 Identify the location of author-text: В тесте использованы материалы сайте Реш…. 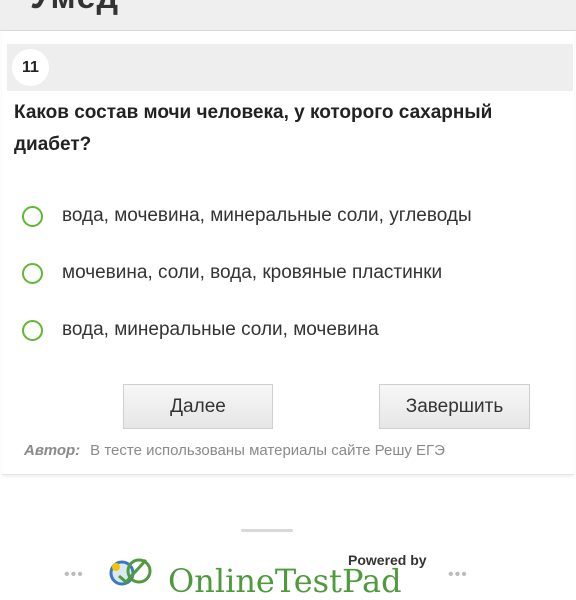
(267, 450).